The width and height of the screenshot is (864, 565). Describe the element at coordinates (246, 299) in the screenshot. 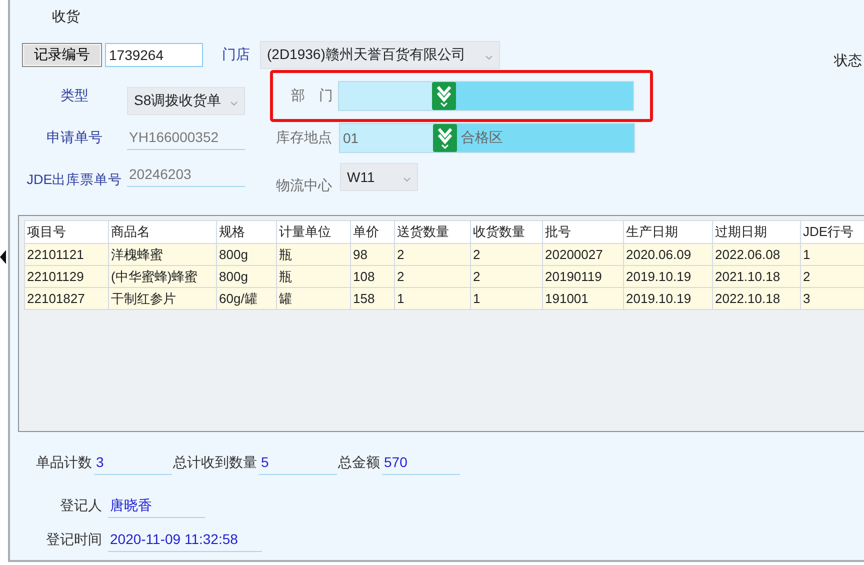

I see `table-cell: 60g/罐` at that location.